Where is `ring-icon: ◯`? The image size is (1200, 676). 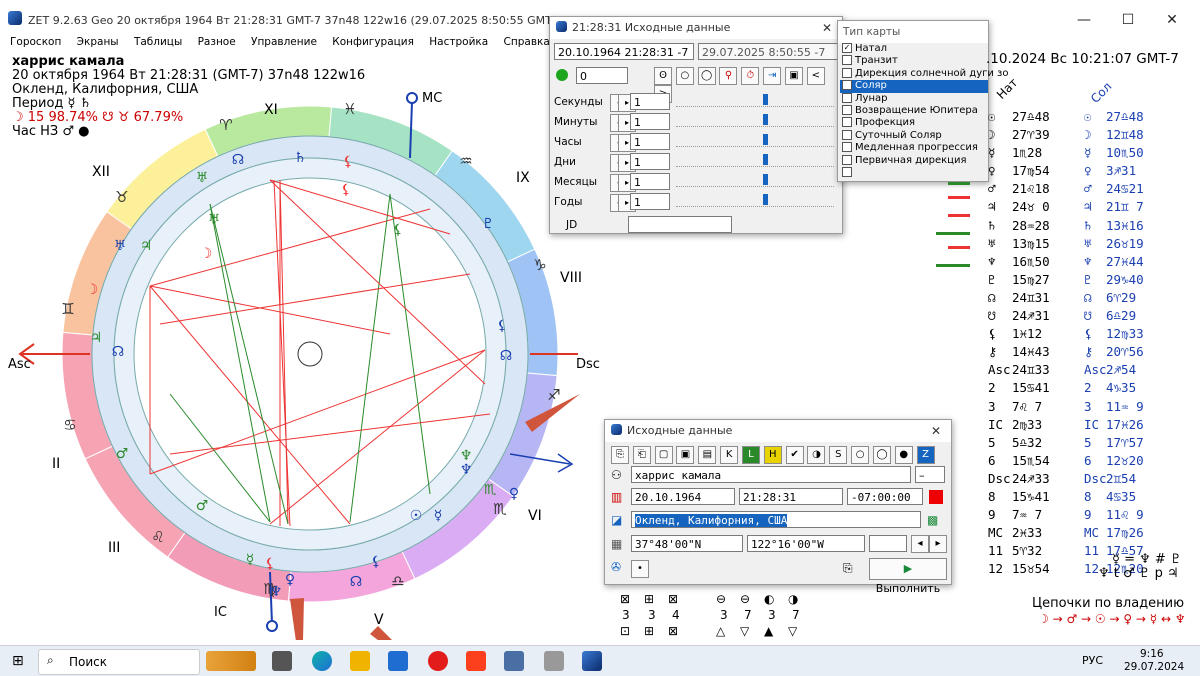 ring-icon: ◯ is located at coordinates (881, 455).